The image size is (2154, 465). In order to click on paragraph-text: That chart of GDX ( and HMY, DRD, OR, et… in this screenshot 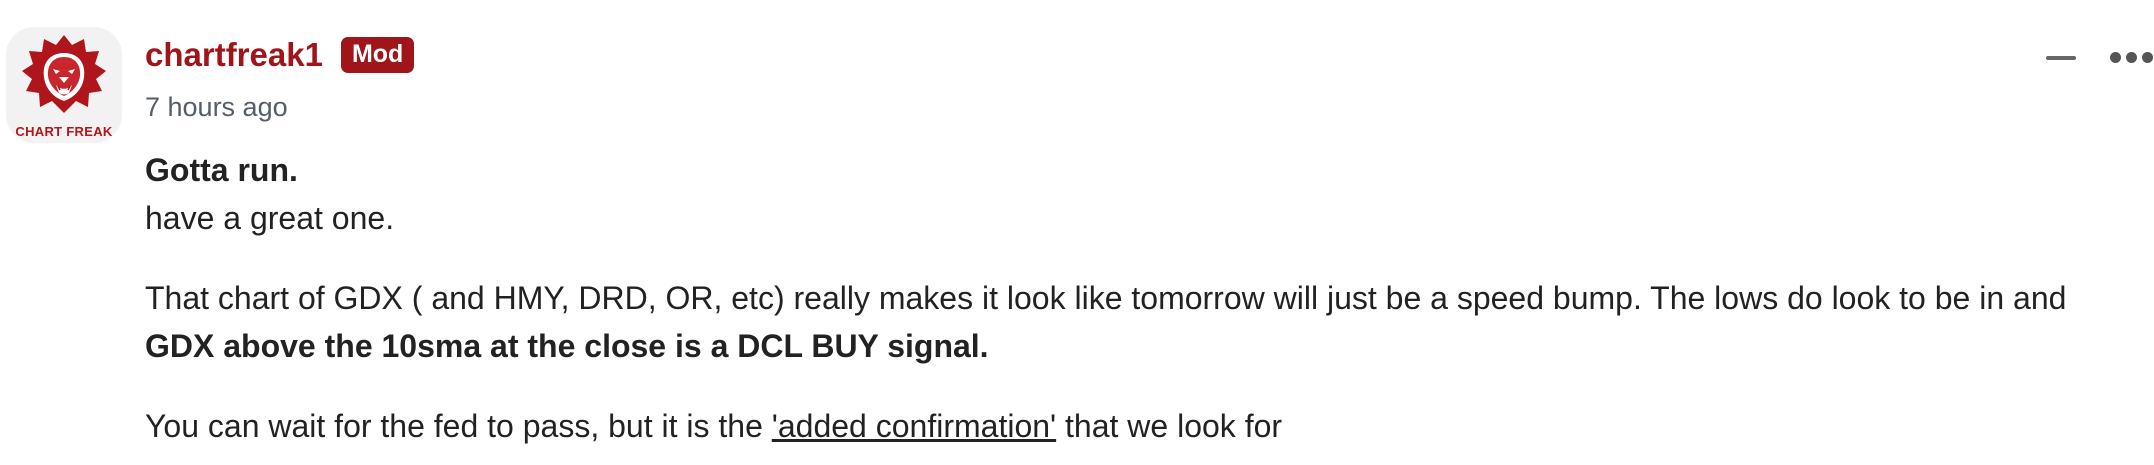, I will do `click(1106, 298)`.